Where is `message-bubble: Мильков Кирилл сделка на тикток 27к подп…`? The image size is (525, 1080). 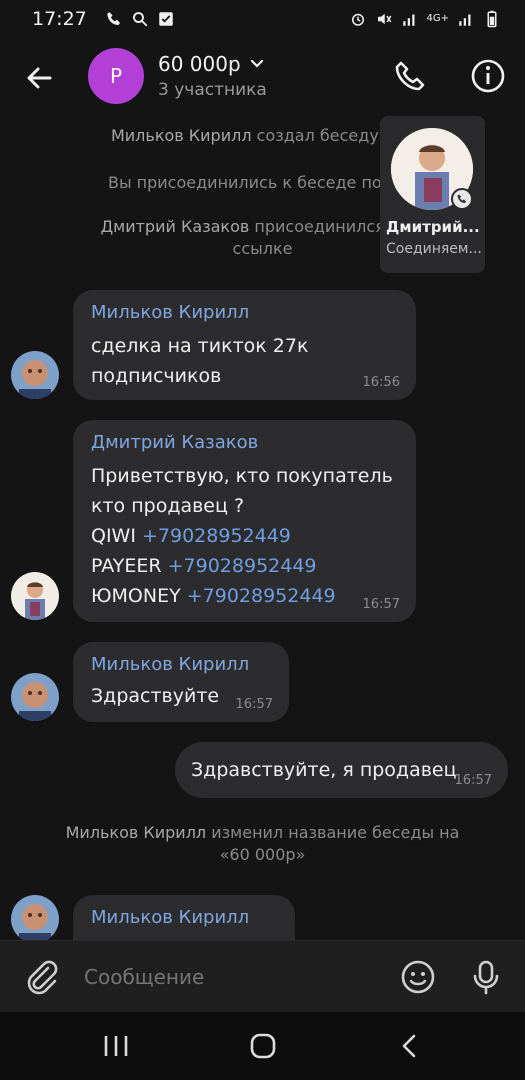
message-bubble: Мильков Кирилл сделка на тикток 27к подп… is located at coordinates (244, 345).